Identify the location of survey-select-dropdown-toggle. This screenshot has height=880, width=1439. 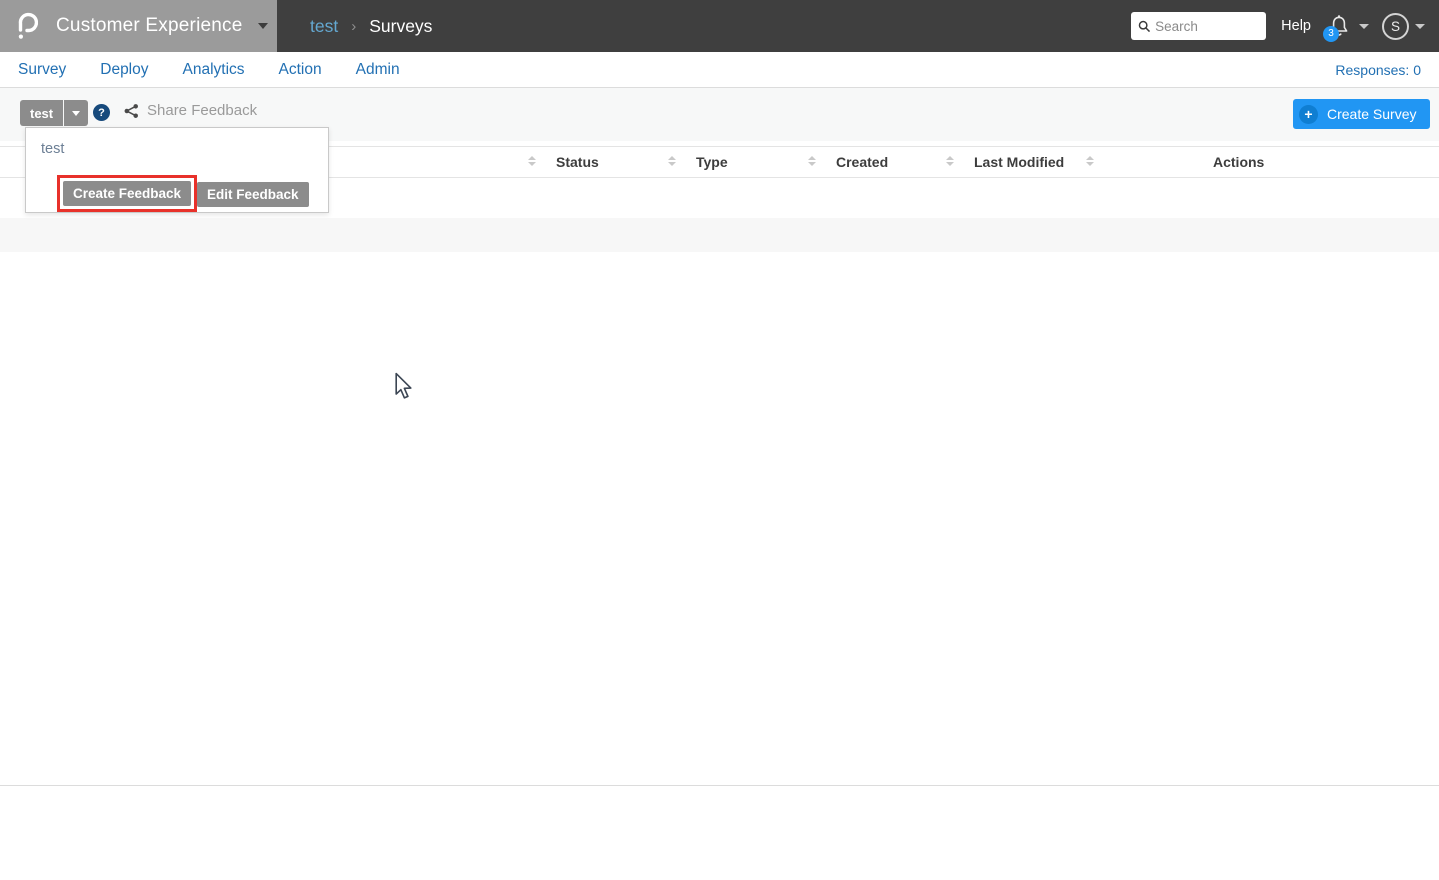
(76, 113).